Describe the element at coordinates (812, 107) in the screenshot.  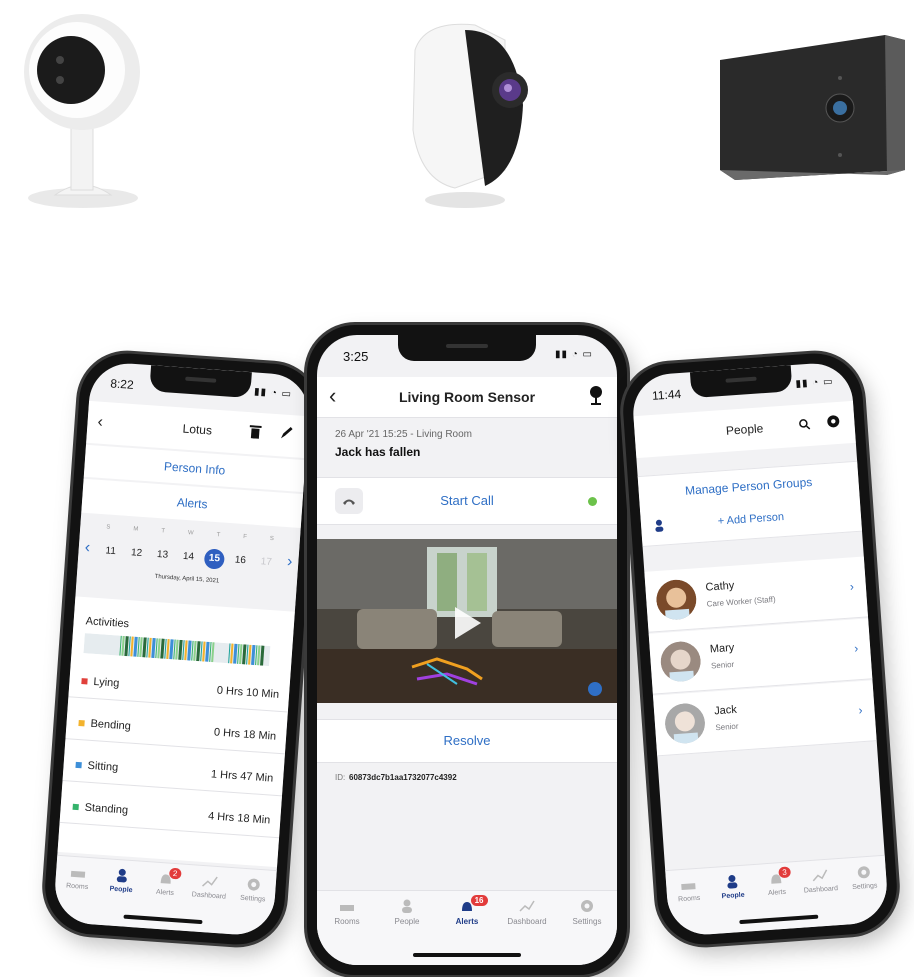
I see `panel-sensor-device` at that location.